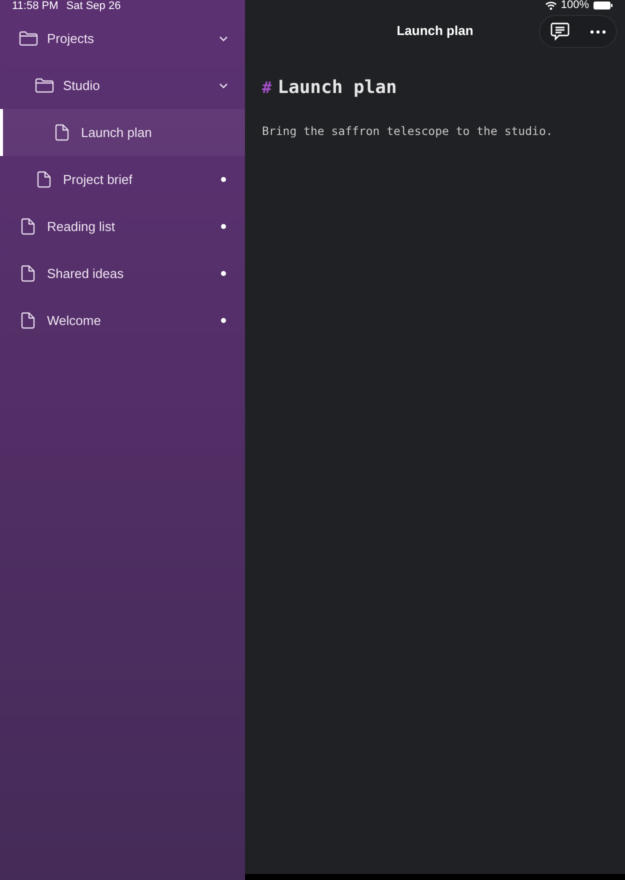  Describe the element at coordinates (35, 6) in the screenshot. I see `status-time: 11:58 PM` at that location.